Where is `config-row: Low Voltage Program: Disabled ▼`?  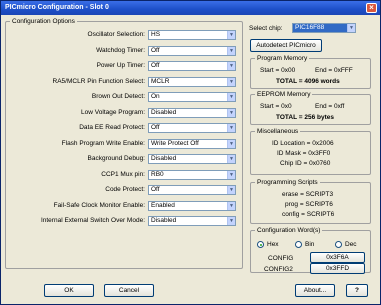
config-row: Low Voltage Program: Disabled ▼ is located at coordinates (121, 113).